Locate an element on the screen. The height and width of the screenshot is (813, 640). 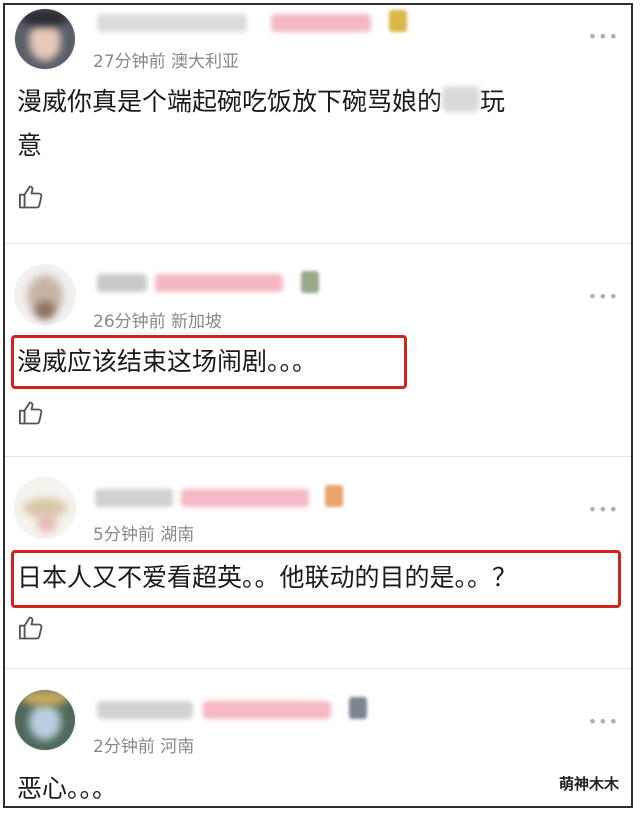
comment-text-part: 玩 is located at coordinates (493, 101).